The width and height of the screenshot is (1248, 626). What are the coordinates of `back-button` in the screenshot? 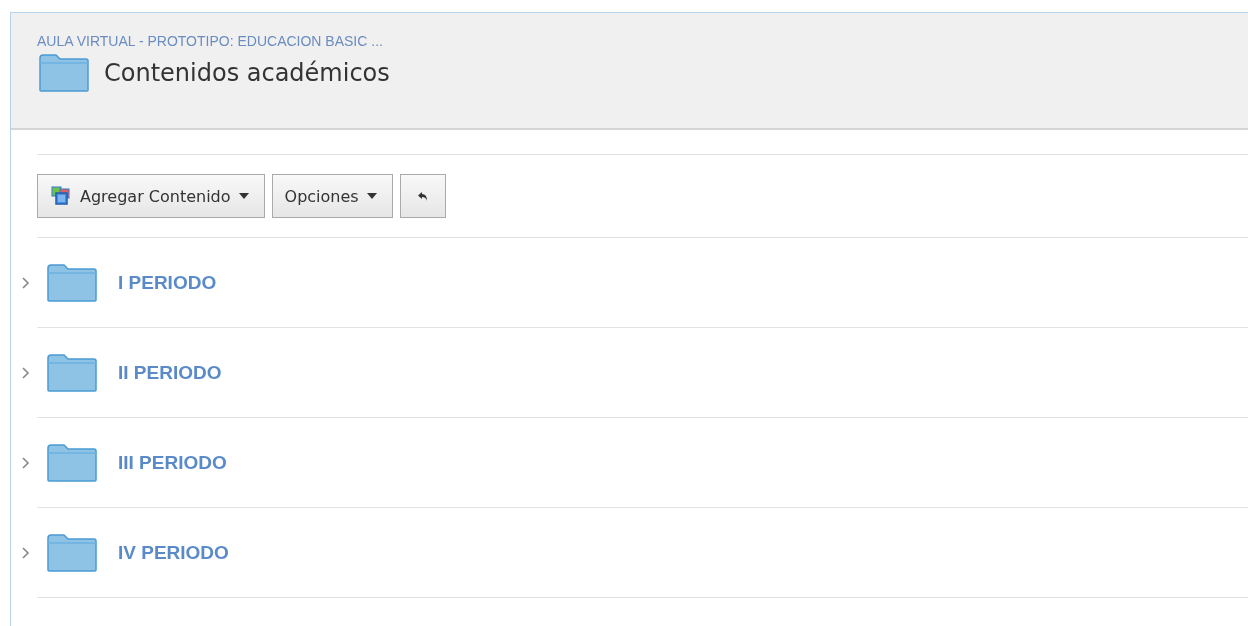 It's located at (422, 196).